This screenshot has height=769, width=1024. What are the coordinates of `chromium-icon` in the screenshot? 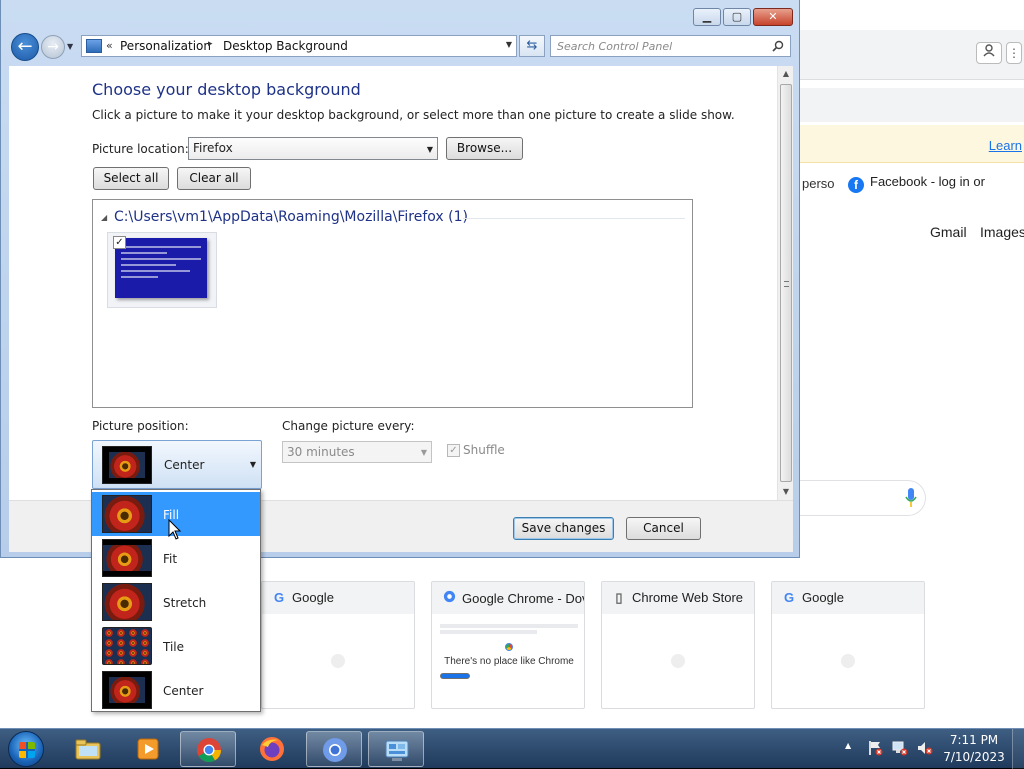 It's located at (335, 750).